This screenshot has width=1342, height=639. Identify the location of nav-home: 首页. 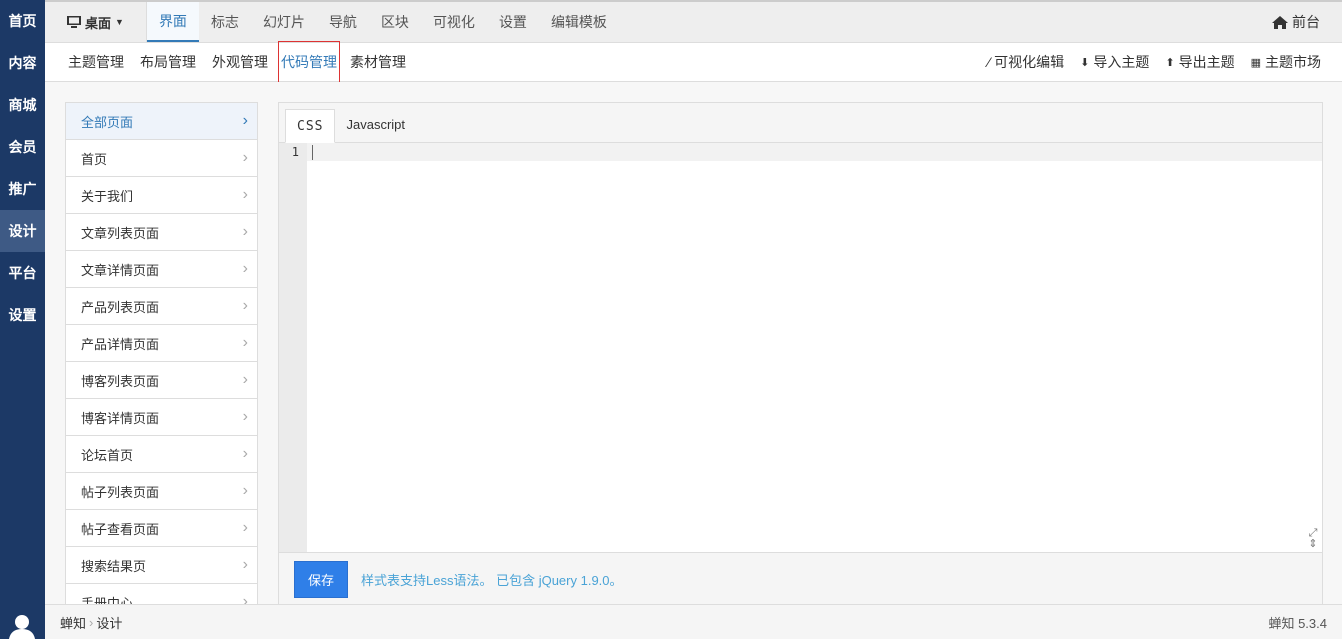
(22, 21).